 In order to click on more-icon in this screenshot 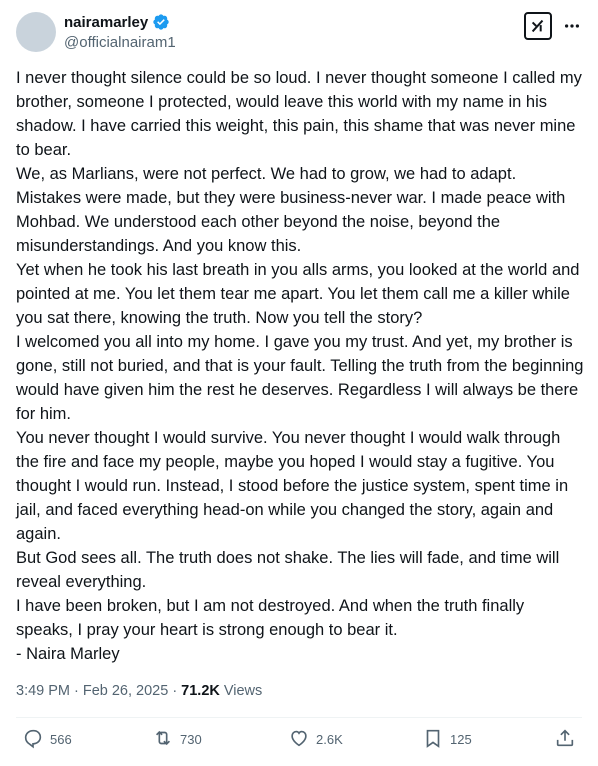, I will do `click(572, 26)`.